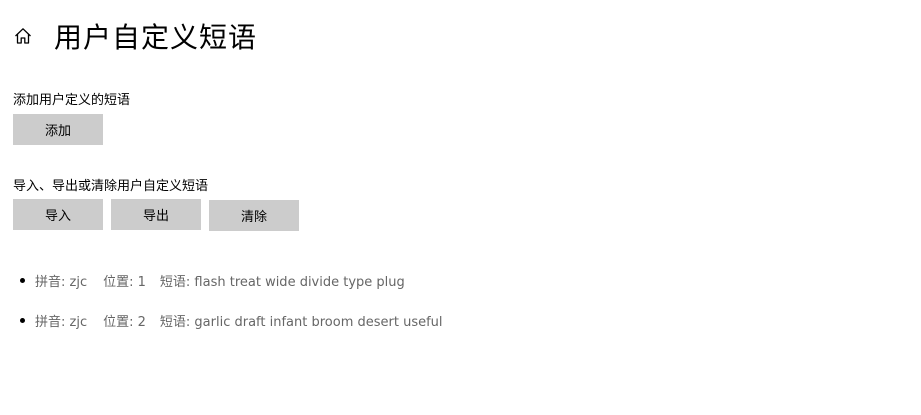 This screenshot has width=921, height=415. Describe the element at coordinates (111, 186) in the screenshot. I see `manage-section-label: 导入、导出或清除用户自定义短语` at that location.